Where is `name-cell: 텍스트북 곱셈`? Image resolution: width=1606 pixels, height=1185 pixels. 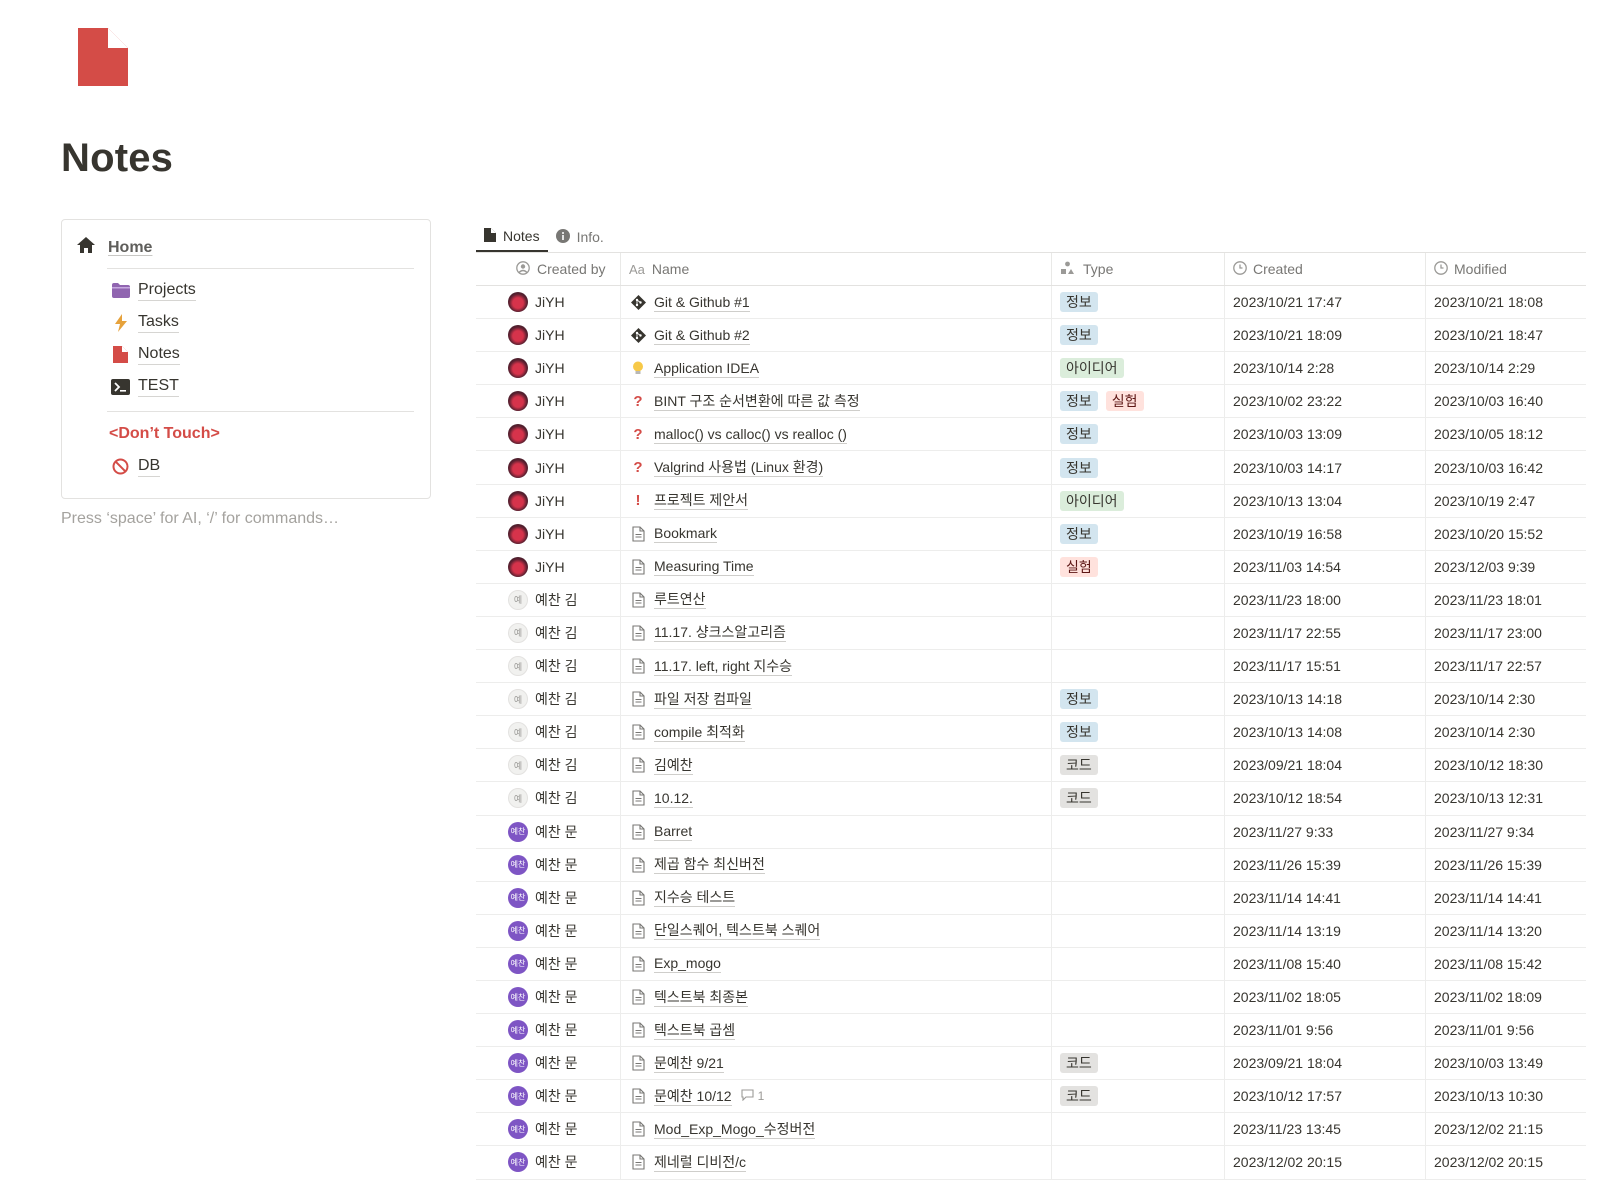 name-cell: 텍스트북 곱셈 is located at coordinates (835, 1030).